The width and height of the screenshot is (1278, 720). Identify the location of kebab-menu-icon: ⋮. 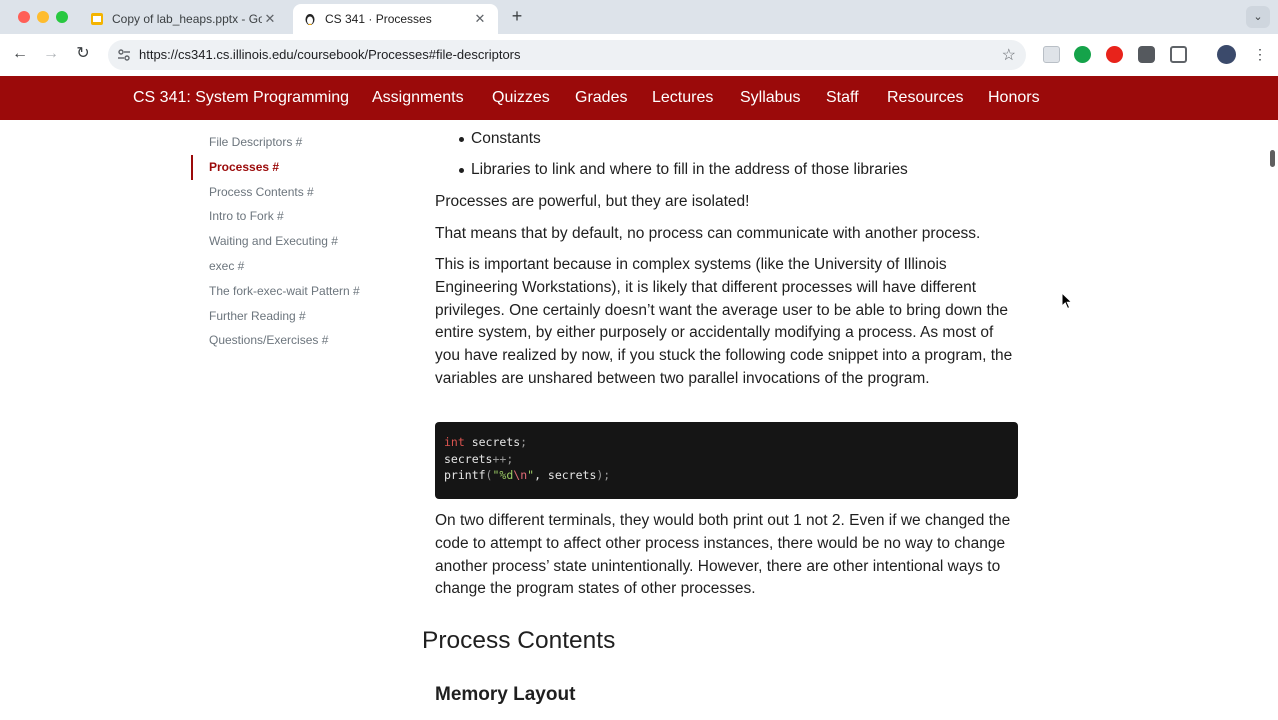
(1260, 54).